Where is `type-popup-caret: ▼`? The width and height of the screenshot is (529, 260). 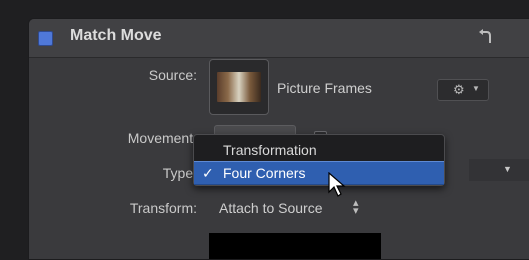
type-popup-caret: ▼ is located at coordinates (499, 170).